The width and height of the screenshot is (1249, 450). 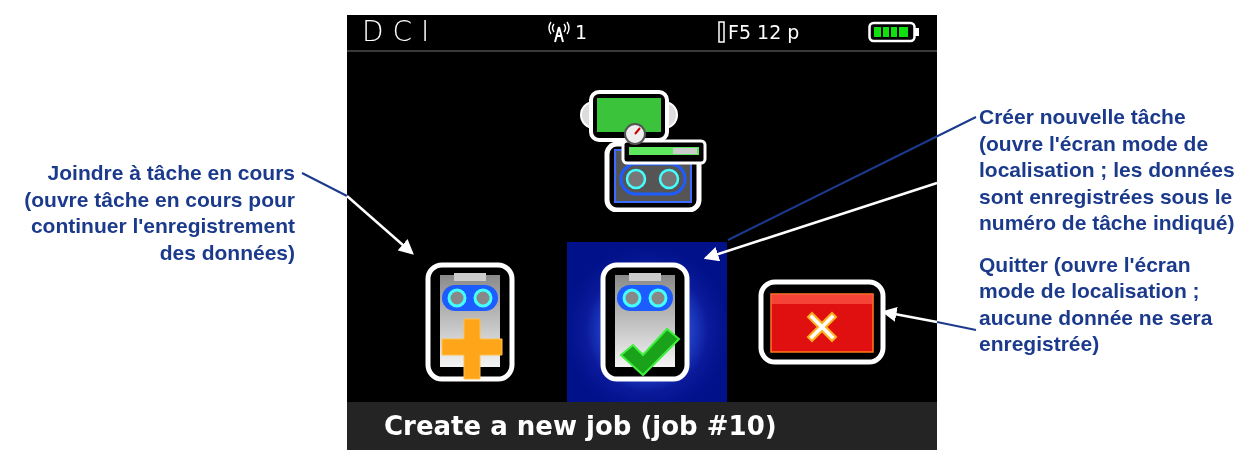 I want to click on logo: DCI, so click(x=400, y=32).